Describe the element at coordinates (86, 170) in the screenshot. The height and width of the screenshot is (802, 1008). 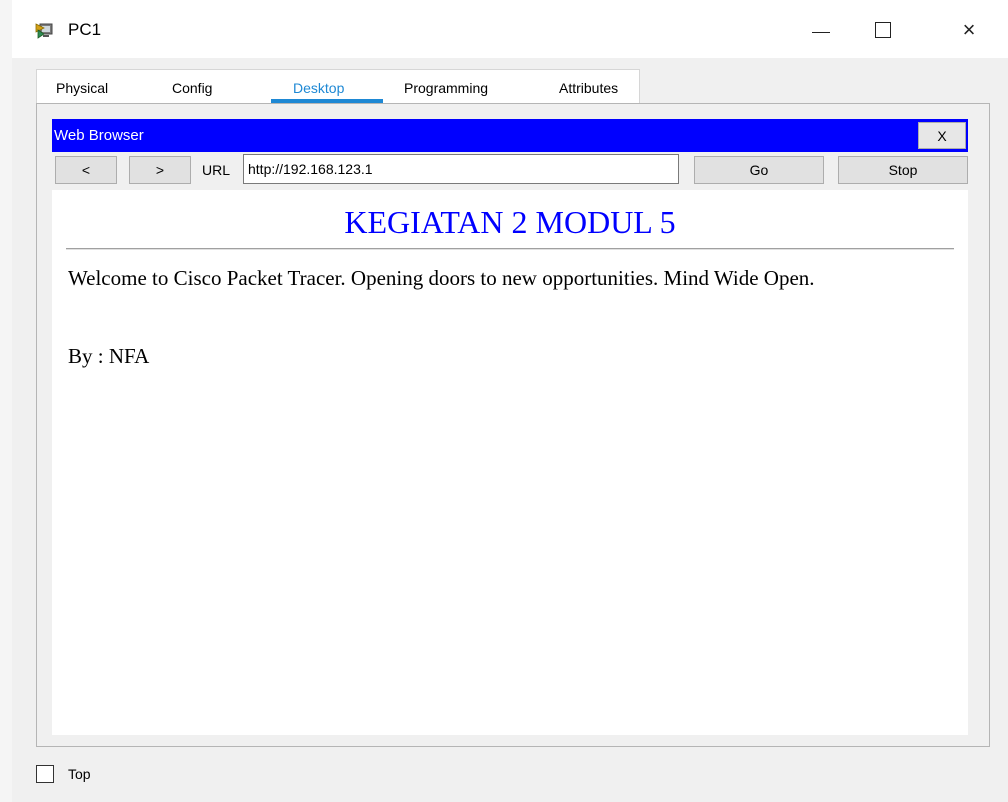
I see `back-button: <` at that location.